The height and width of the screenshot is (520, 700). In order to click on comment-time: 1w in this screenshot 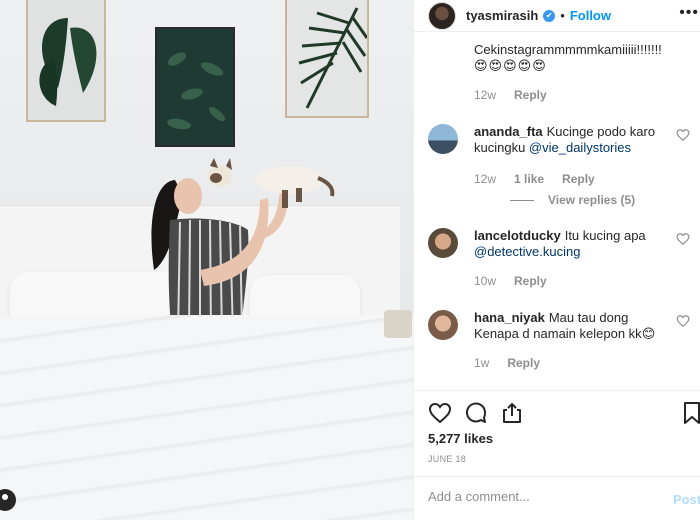, I will do `click(481, 363)`.